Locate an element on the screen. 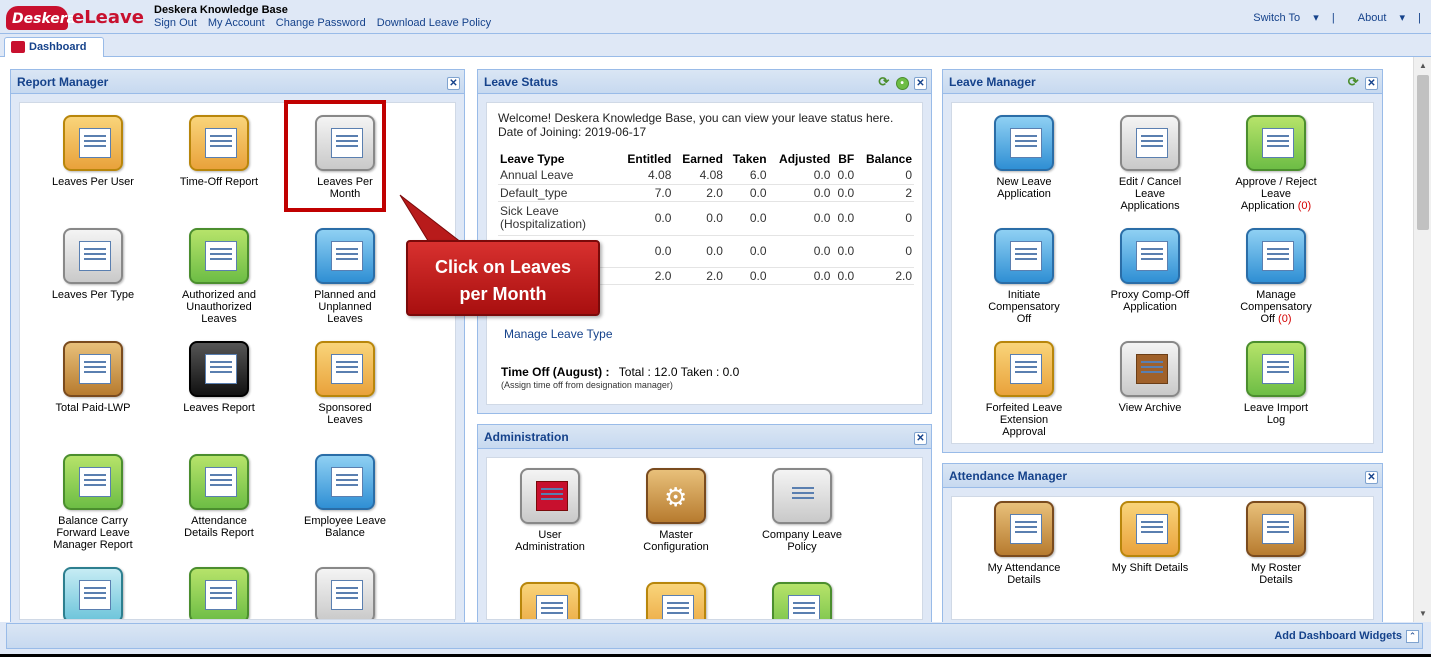 Image resolution: width=1431 pixels, height=657 pixels. manage-comp-off-icon is located at coordinates (1276, 256).